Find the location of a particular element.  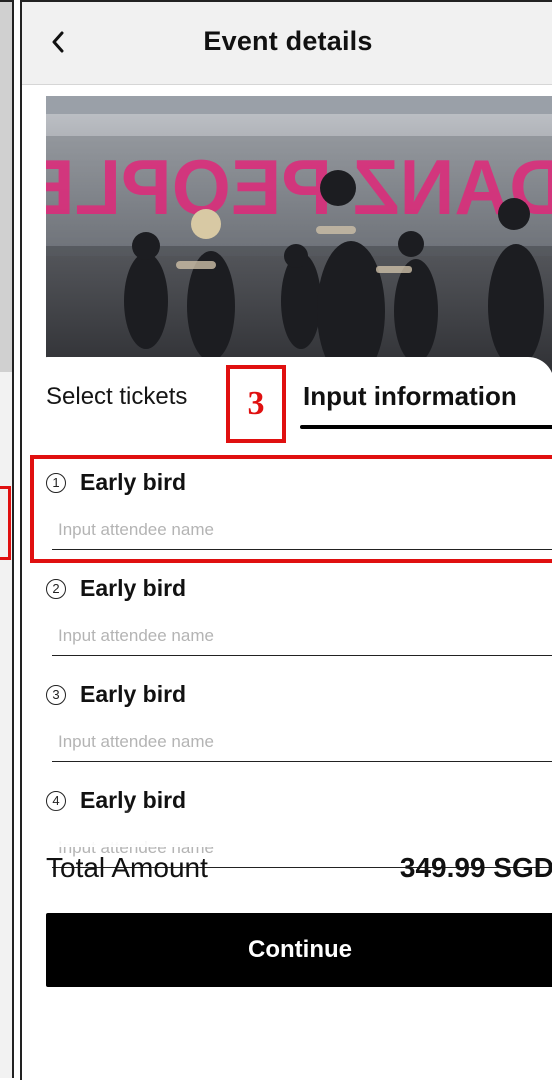

ticket-number-badge: 3 is located at coordinates (56, 694).